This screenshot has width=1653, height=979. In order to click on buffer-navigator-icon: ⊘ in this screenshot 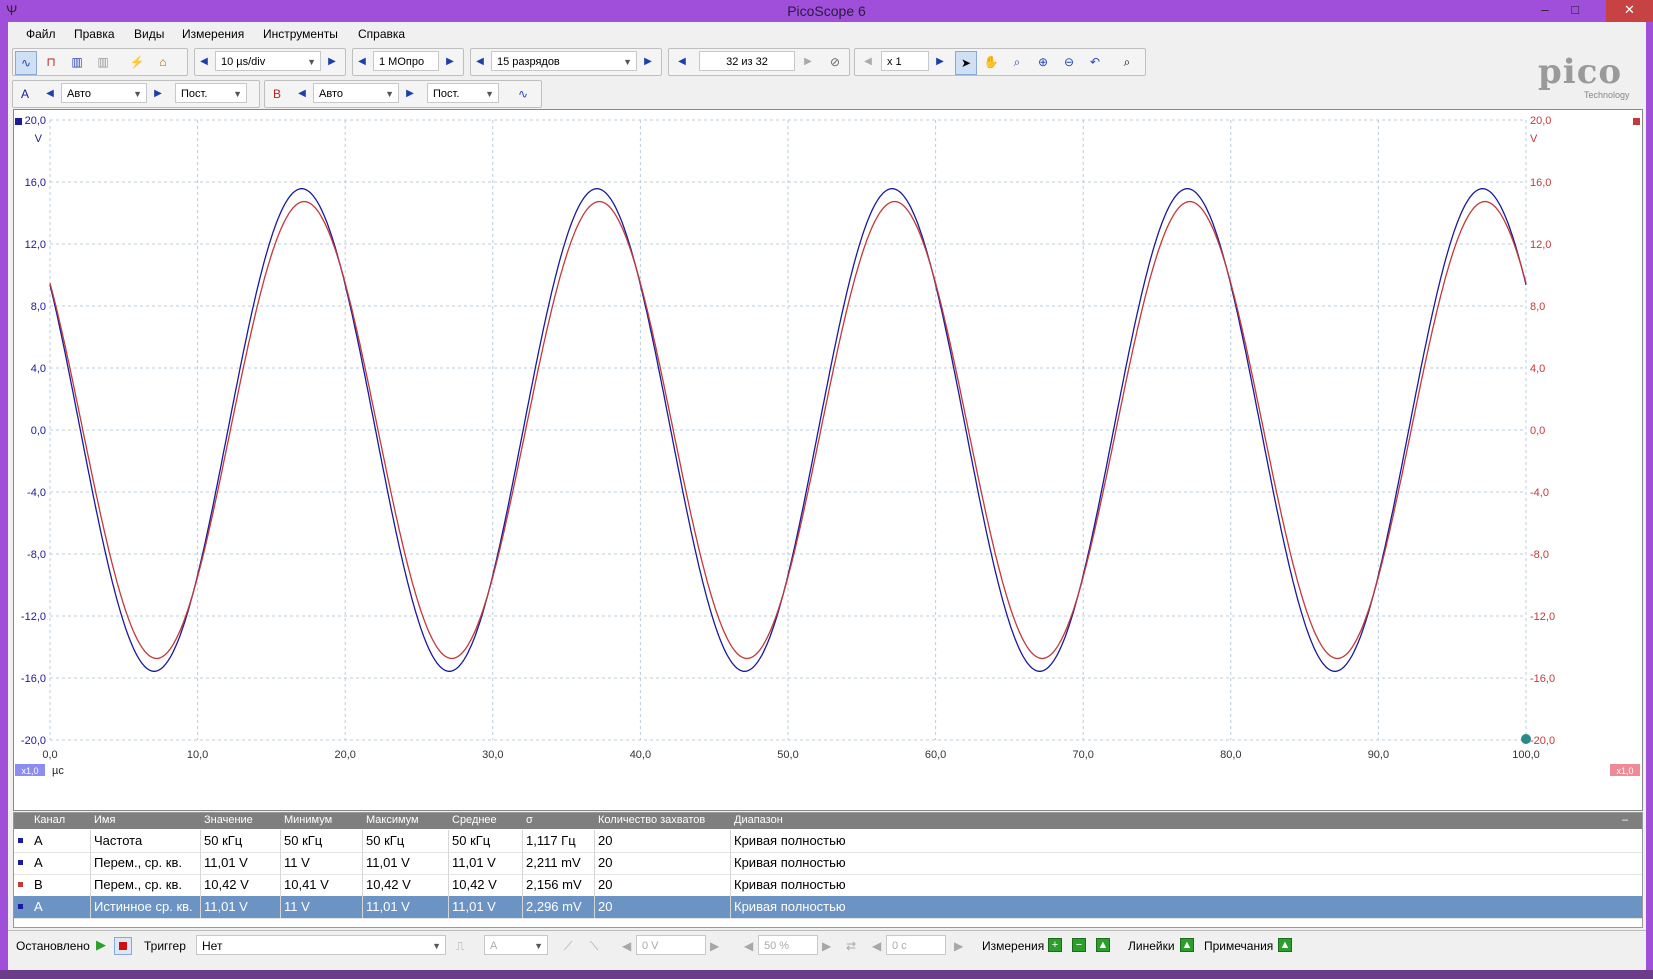, I will do `click(835, 62)`.